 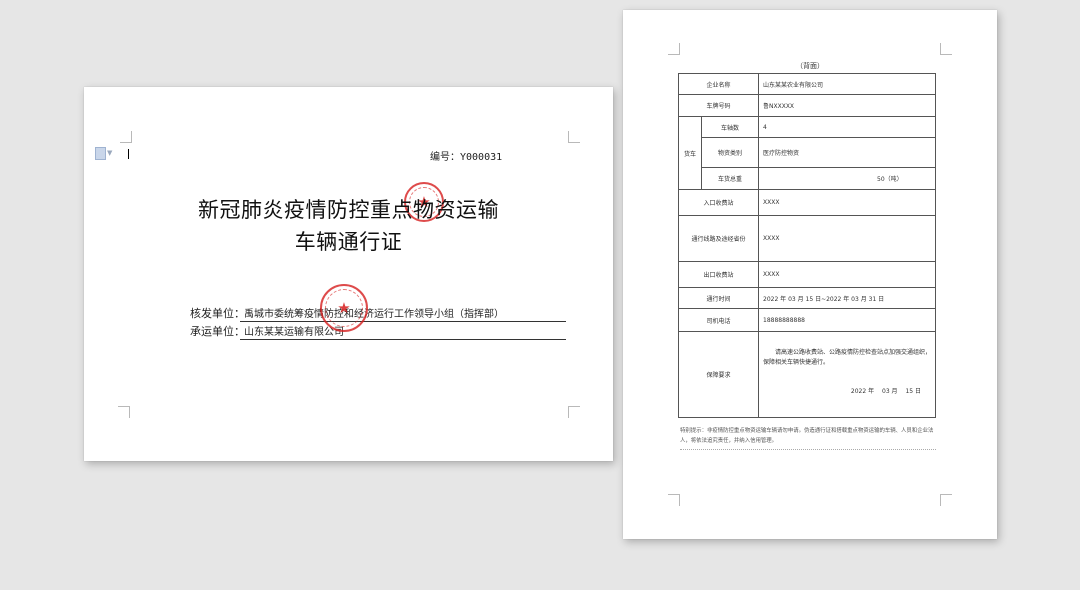 What do you see at coordinates (128, 154) in the screenshot?
I see `text-cursor` at bounding box center [128, 154].